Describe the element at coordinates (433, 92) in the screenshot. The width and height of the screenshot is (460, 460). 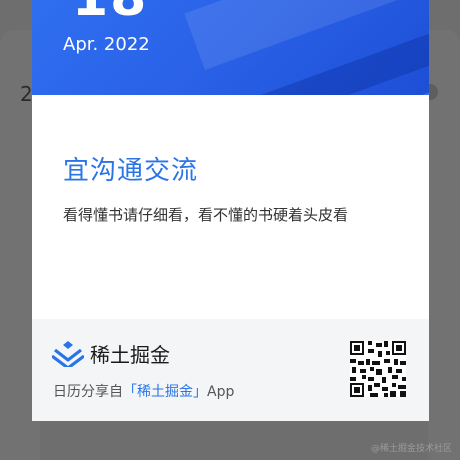
I see `background-card-pill` at that location.